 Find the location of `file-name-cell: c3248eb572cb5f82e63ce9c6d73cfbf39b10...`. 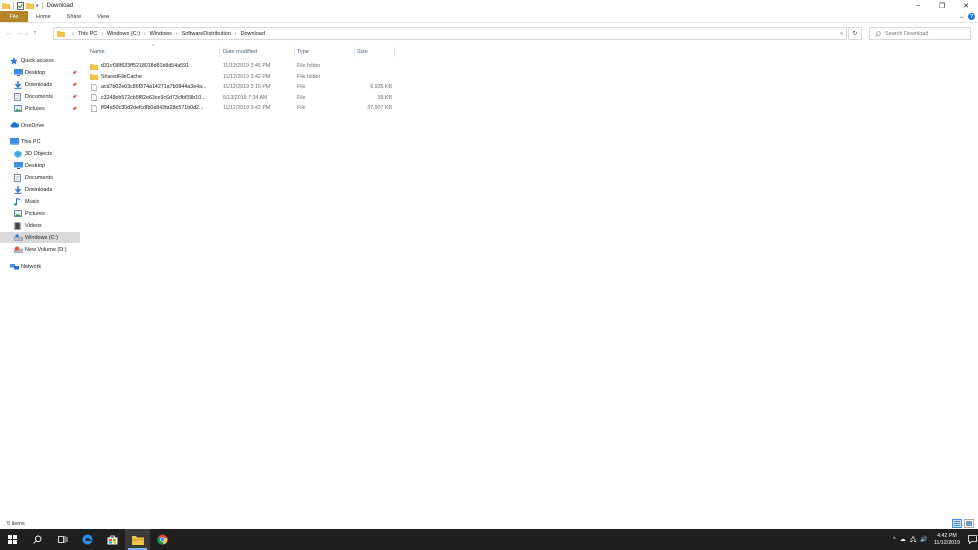

file-name-cell: c3248eb572cb5f82e63ce9c6d73cfbf39b10... is located at coordinates (154, 98).